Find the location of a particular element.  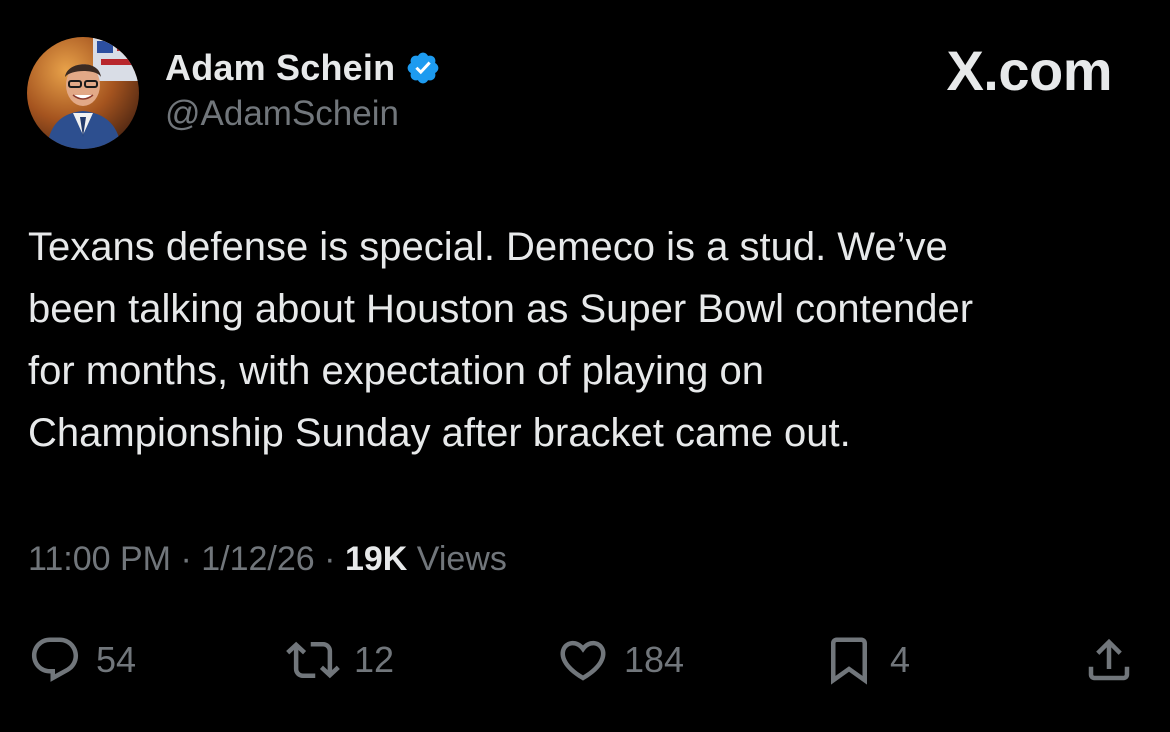

reply-icon is located at coordinates (55, 659).